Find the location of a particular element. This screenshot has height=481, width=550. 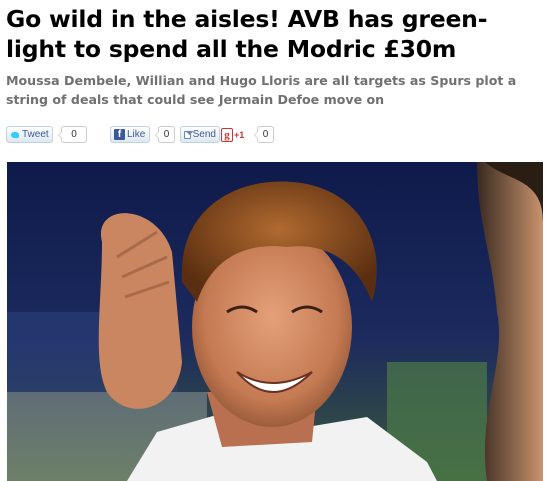

google-plus-label: +1 is located at coordinates (239, 134).